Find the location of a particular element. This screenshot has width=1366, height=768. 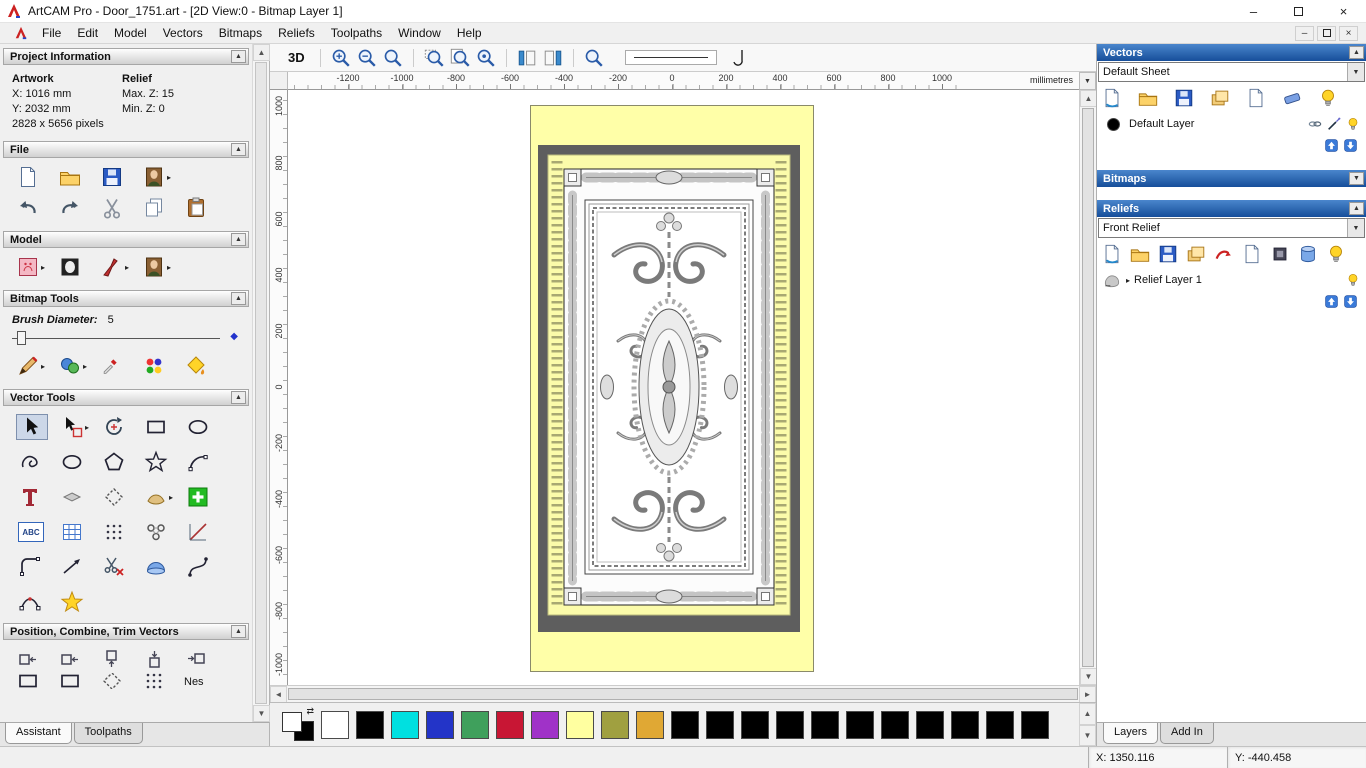

slider-thumb is located at coordinates (21, 338).